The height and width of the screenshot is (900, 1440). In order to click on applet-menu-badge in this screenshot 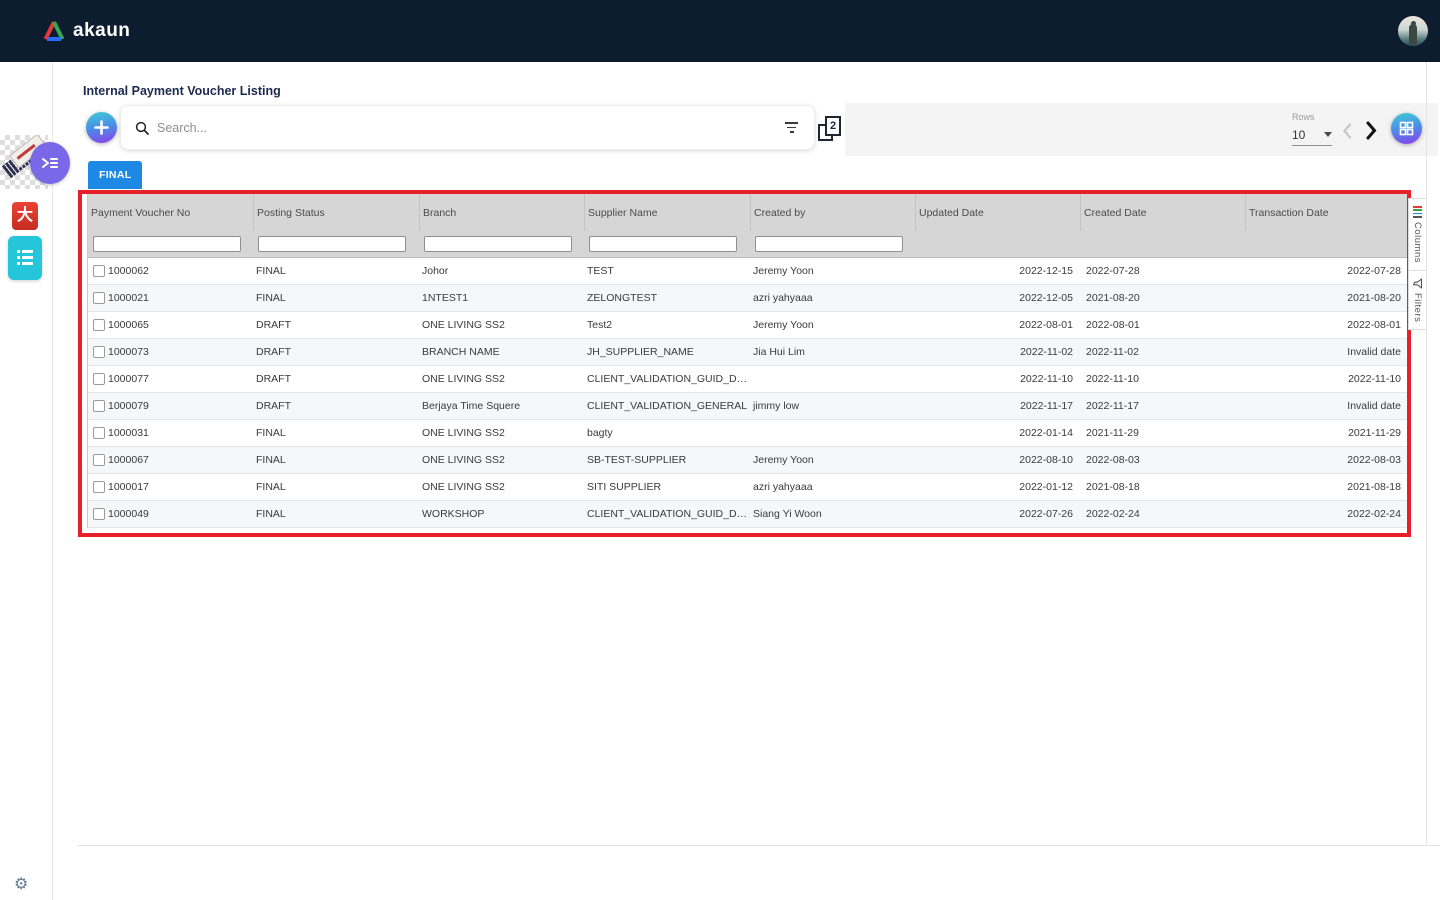, I will do `click(50, 163)`.